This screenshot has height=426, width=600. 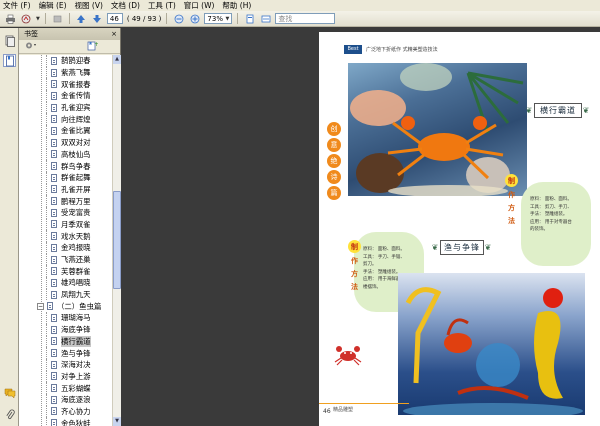 What do you see at coordinates (76, 96) in the screenshot?
I see `bookmark-label: 金雀传情` at bounding box center [76, 96].